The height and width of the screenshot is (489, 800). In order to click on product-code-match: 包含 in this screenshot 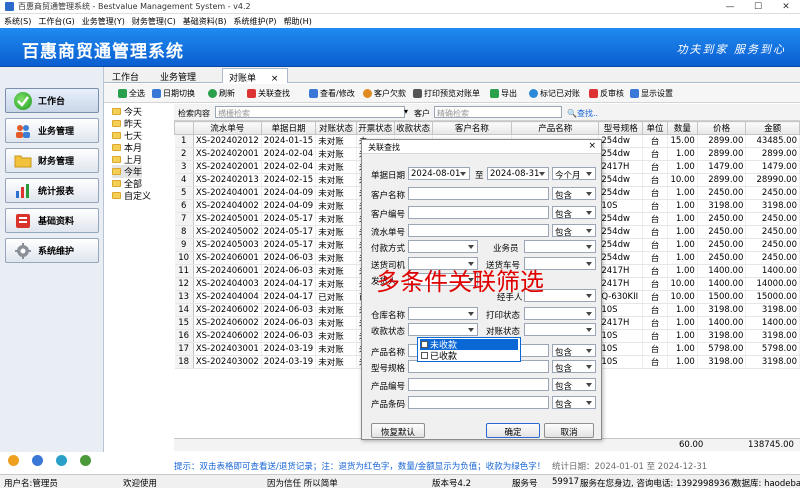, I will do `click(574, 385)`.